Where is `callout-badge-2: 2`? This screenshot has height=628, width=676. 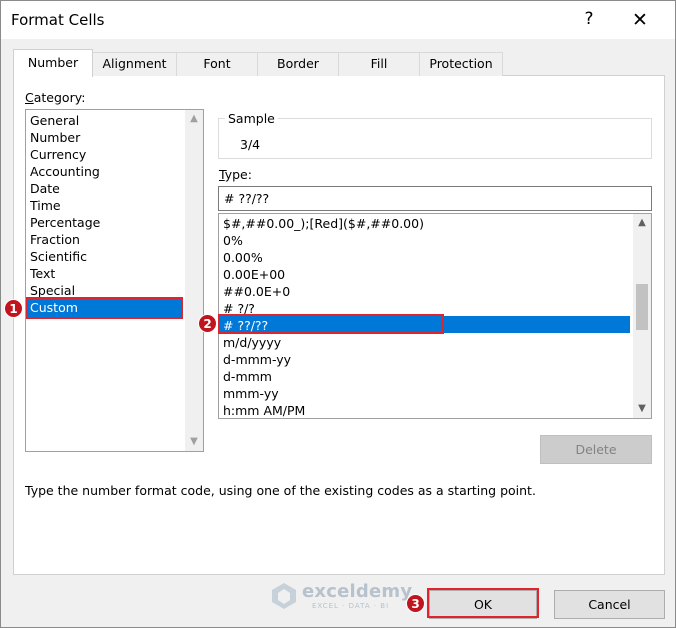
callout-badge-2: 2 is located at coordinates (207, 323).